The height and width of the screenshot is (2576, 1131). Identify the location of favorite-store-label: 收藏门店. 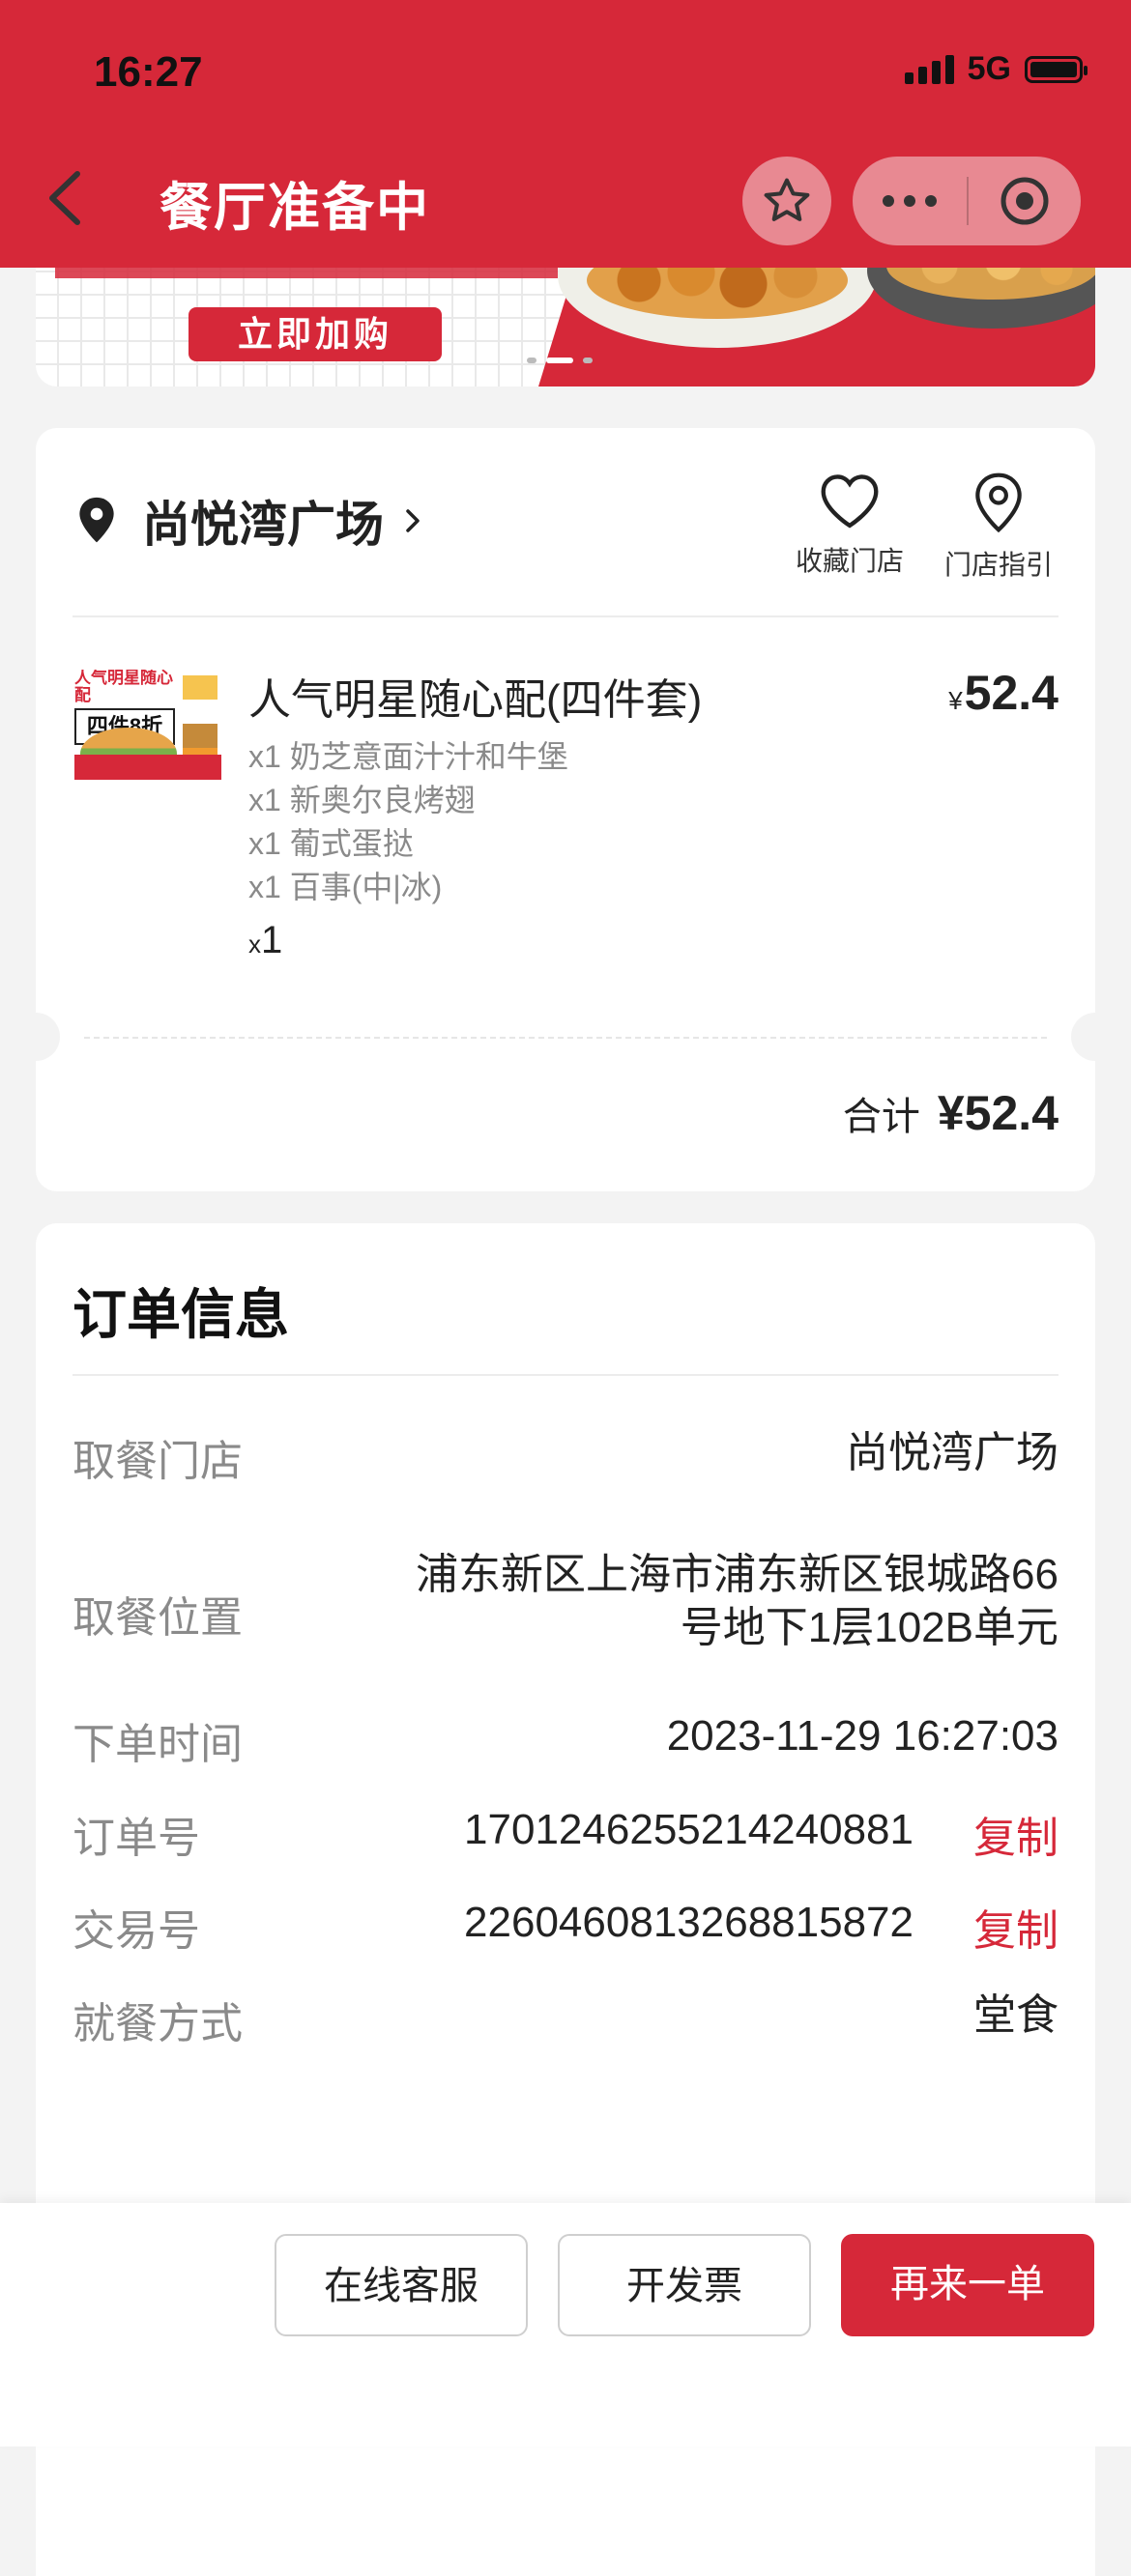
(850, 561).